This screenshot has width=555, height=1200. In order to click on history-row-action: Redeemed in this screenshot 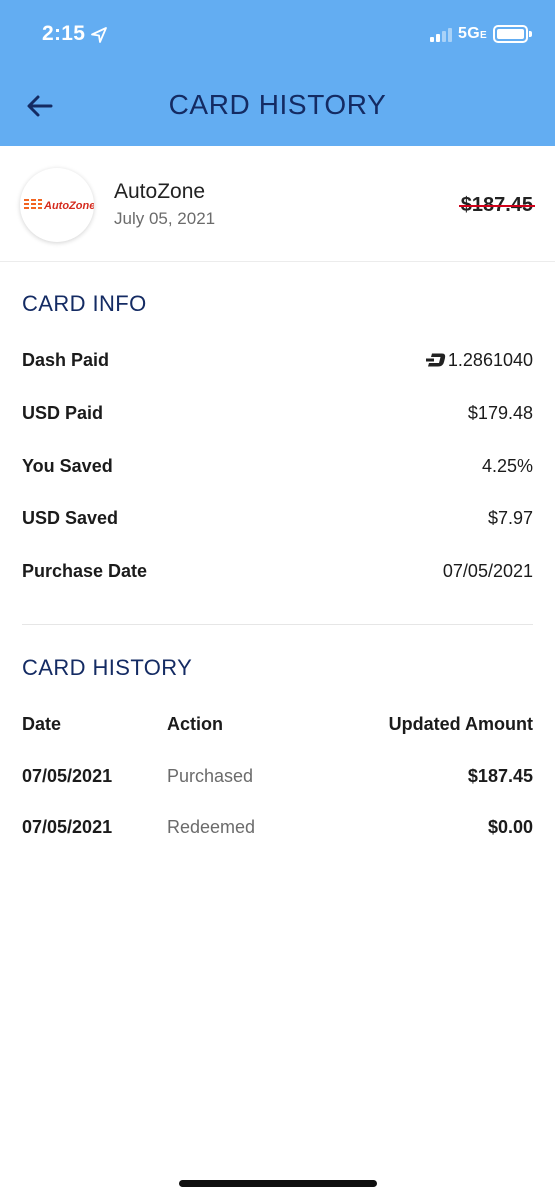, I will do `click(211, 827)`.